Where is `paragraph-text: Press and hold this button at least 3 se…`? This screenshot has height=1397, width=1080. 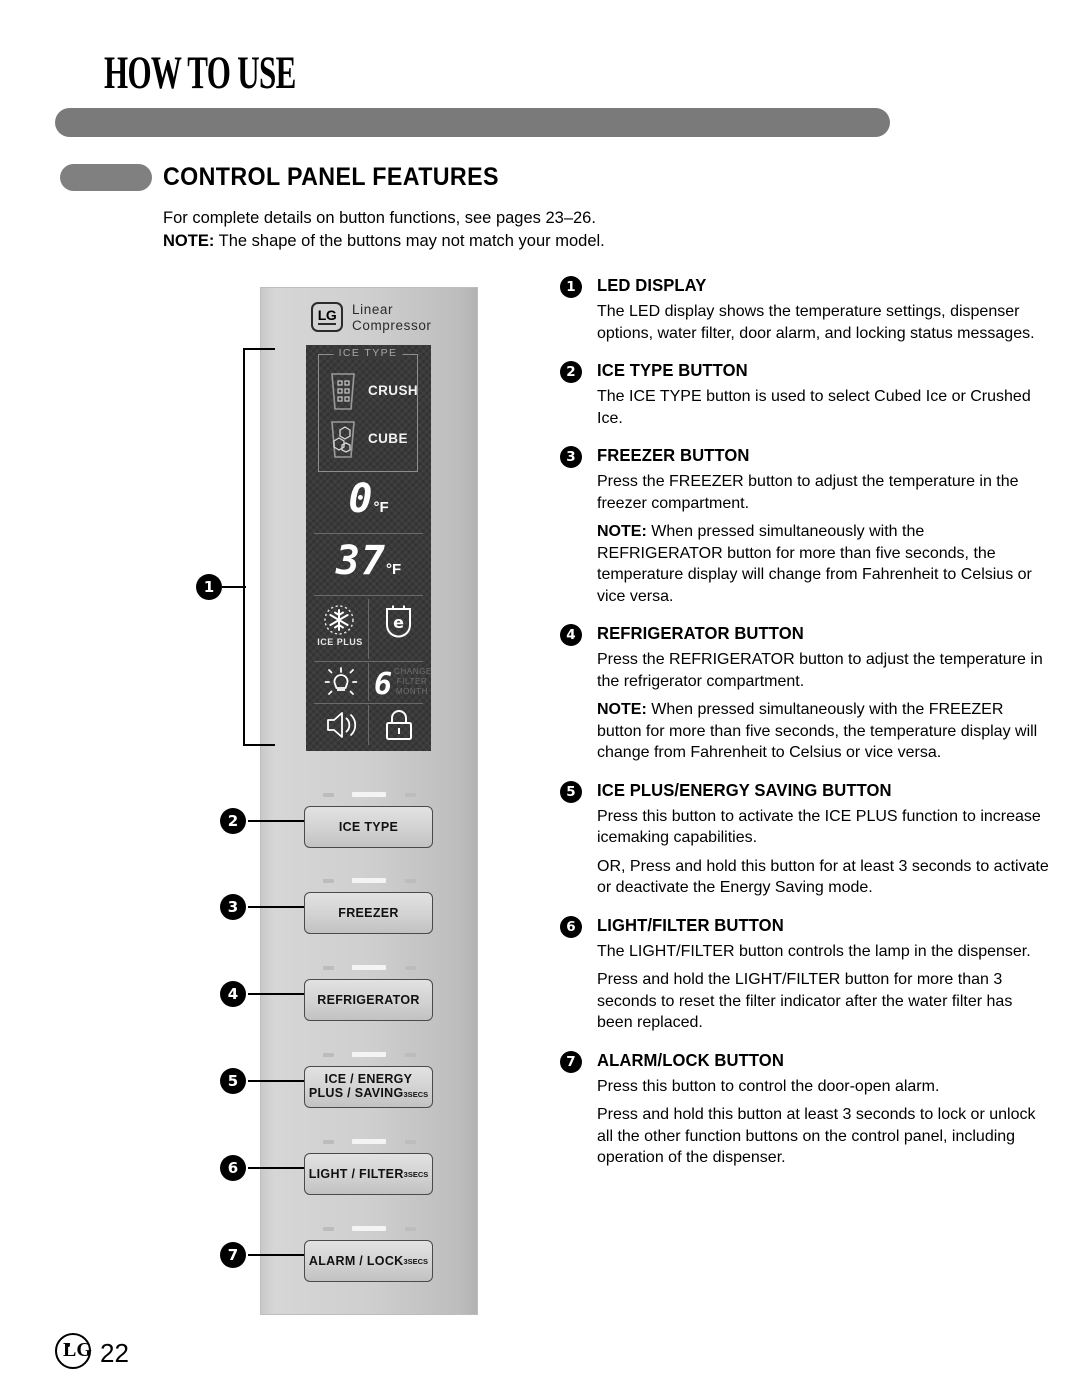
paragraph-text: Press and hold this button at least 3 se… is located at coordinates (816, 1136).